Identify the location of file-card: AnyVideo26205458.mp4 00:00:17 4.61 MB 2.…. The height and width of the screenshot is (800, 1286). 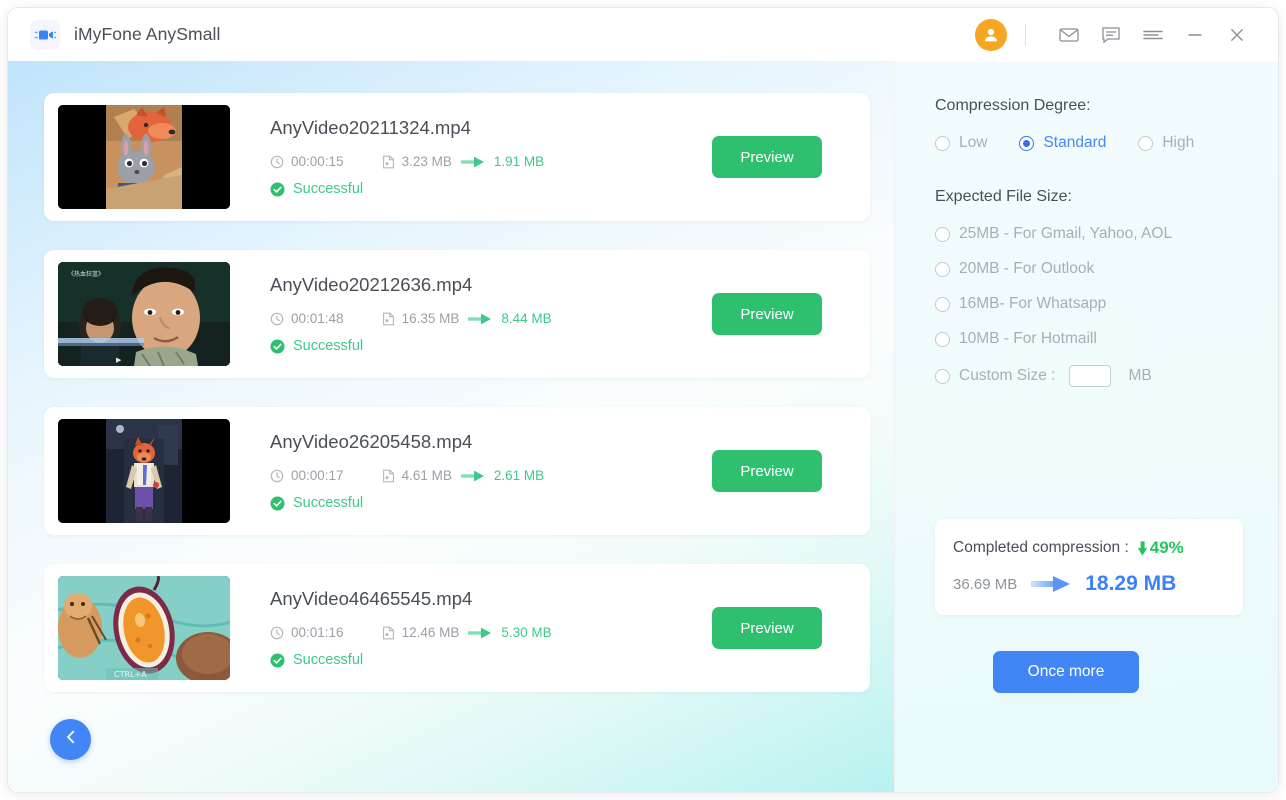
(457, 471).